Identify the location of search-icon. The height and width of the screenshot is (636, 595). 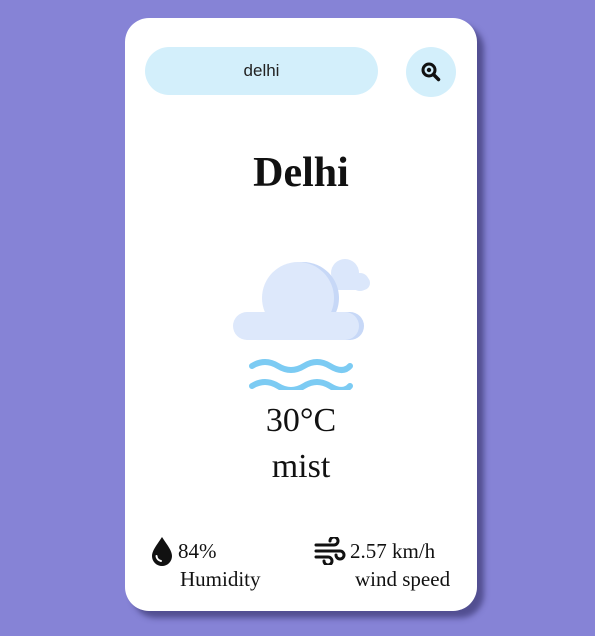
(431, 72).